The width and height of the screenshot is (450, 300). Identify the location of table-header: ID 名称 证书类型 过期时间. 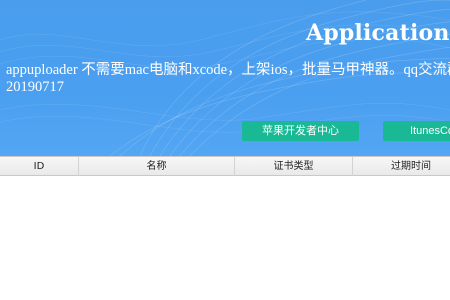
(225, 166).